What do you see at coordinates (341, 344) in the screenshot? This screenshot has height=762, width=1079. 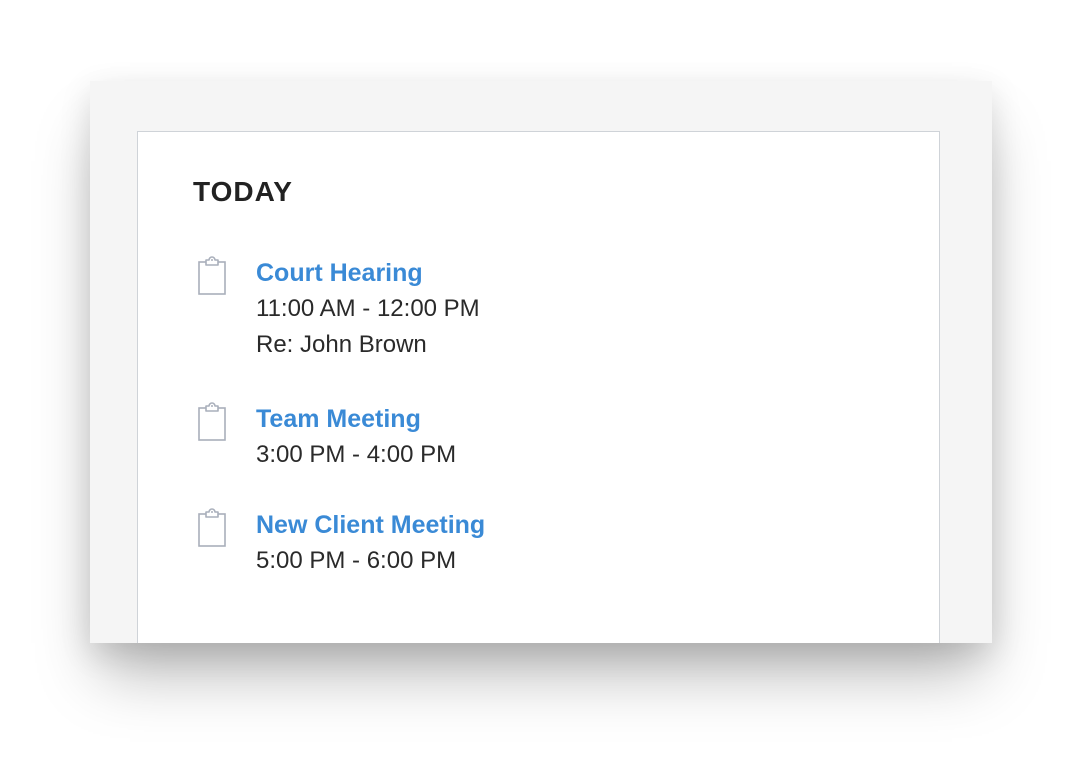 I see `event-note: Re: John Brown` at bounding box center [341, 344].